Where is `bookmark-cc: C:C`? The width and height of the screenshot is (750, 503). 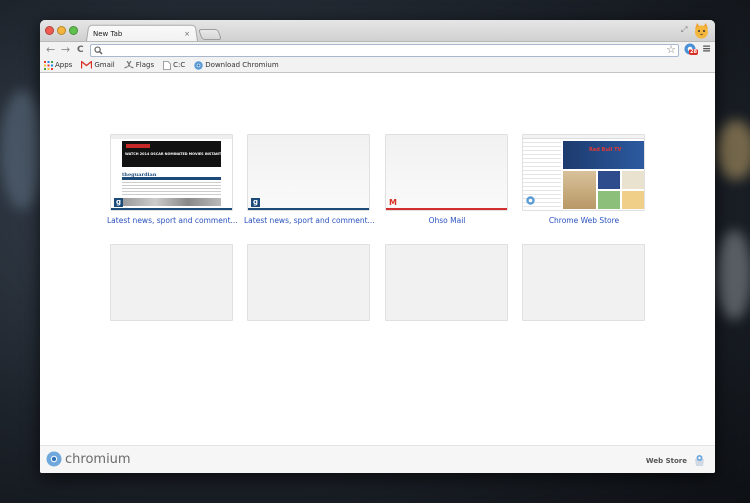 bookmark-cc: C:C is located at coordinates (174, 65).